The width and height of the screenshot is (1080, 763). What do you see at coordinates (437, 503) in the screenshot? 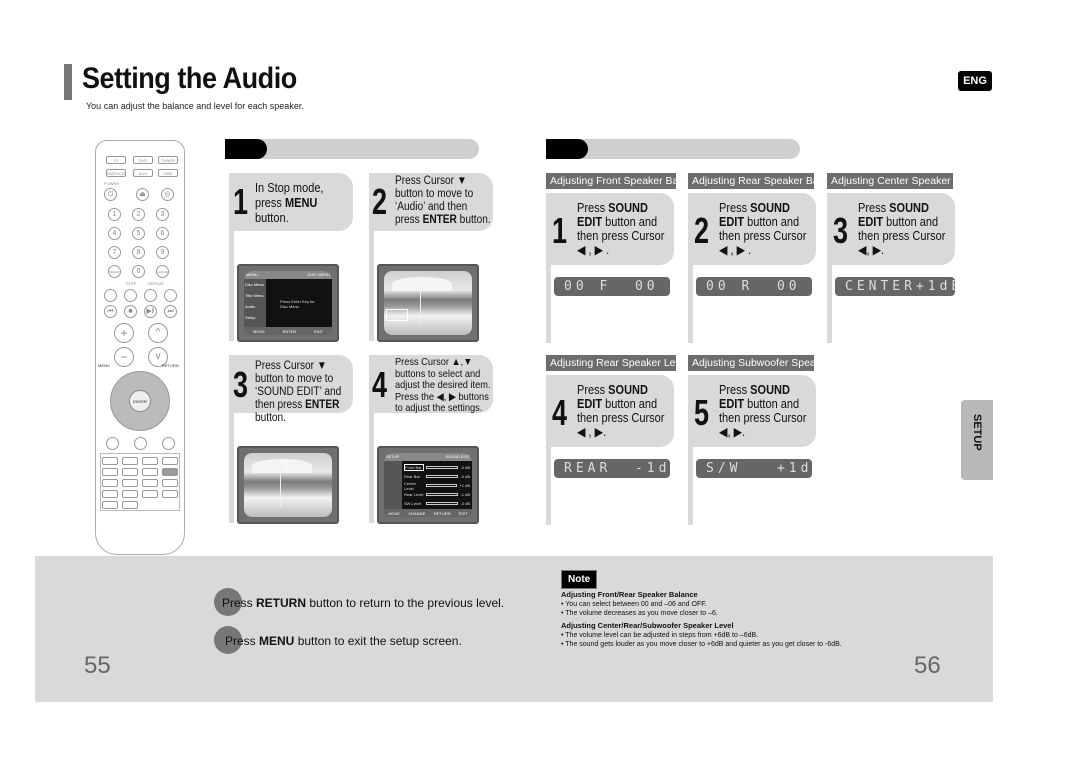
I see `sound-edit-row: SW Level -0 dB` at bounding box center [437, 503].